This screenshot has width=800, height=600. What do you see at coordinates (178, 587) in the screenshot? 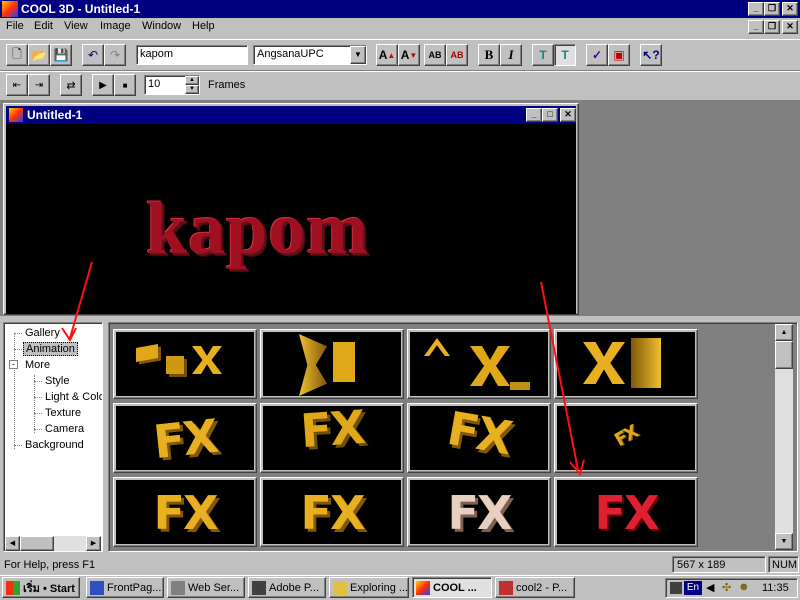
I see `web-server-icon` at bounding box center [178, 587].